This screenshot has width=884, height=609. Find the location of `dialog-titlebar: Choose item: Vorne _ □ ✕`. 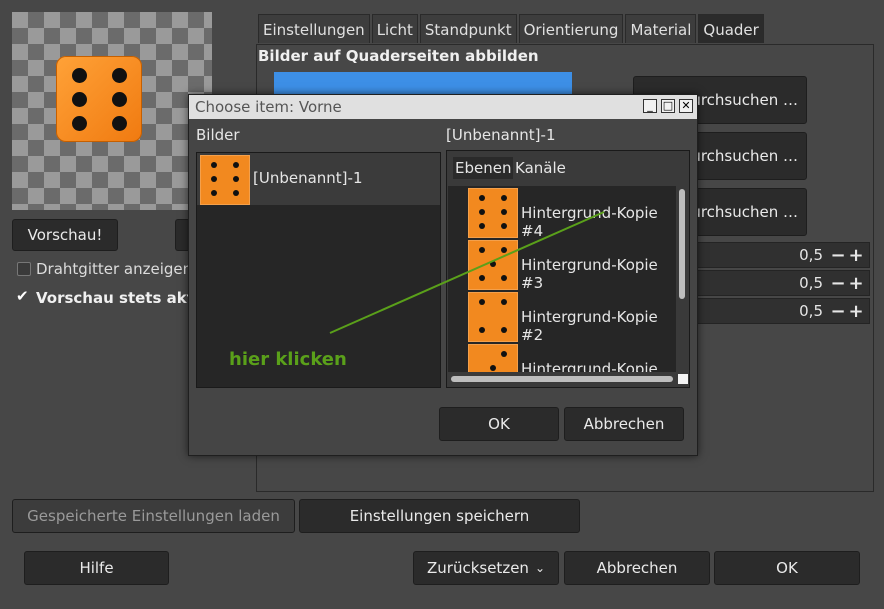

dialog-titlebar: Choose item: Vorne _ □ ✕ is located at coordinates (443, 107).